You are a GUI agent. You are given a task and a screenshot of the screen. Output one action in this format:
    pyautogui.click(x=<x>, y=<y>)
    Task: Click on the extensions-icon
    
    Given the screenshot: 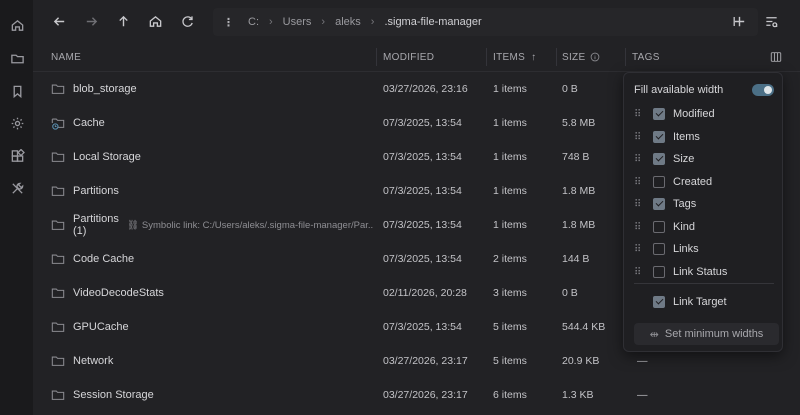 What is the action you would take?
    pyautogui.click(x=17, y=156)
    